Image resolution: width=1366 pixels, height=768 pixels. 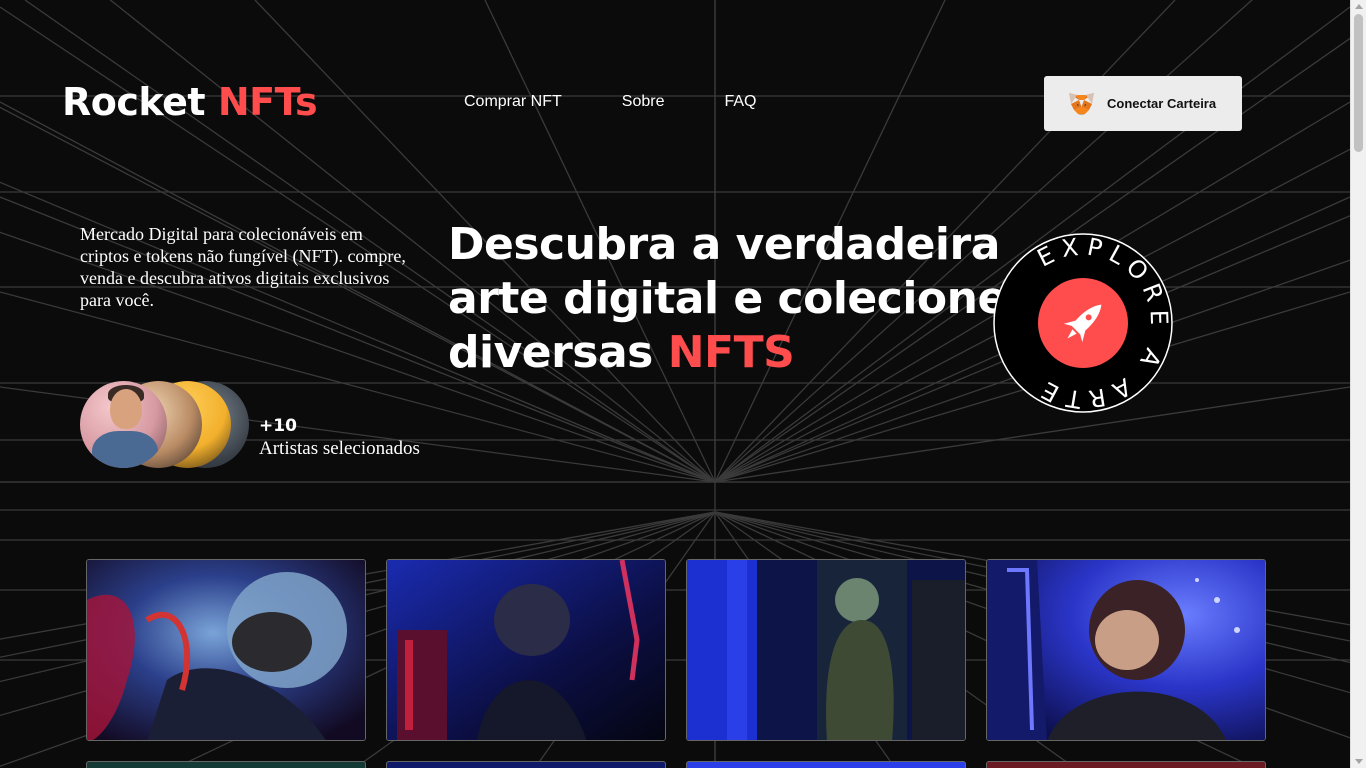 I want to click on artists-count: +10, so click(x=278, y=426).